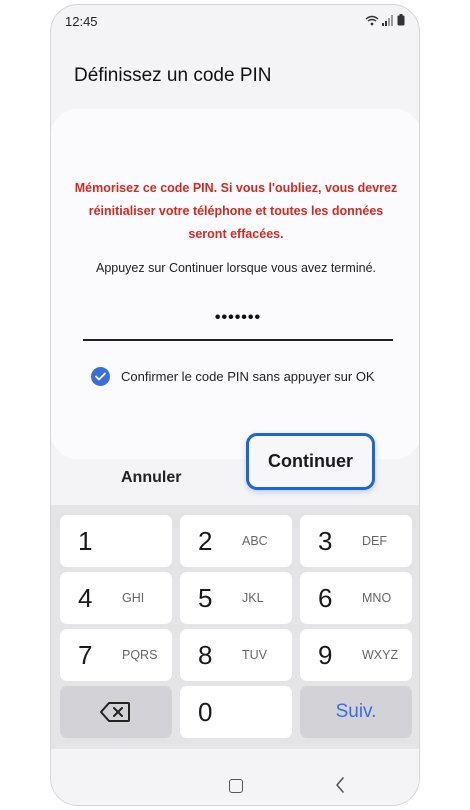  What do you see at coordinates (236, 786) in the screenshot?
I see `home-icon` at bounding box center [236, 786].